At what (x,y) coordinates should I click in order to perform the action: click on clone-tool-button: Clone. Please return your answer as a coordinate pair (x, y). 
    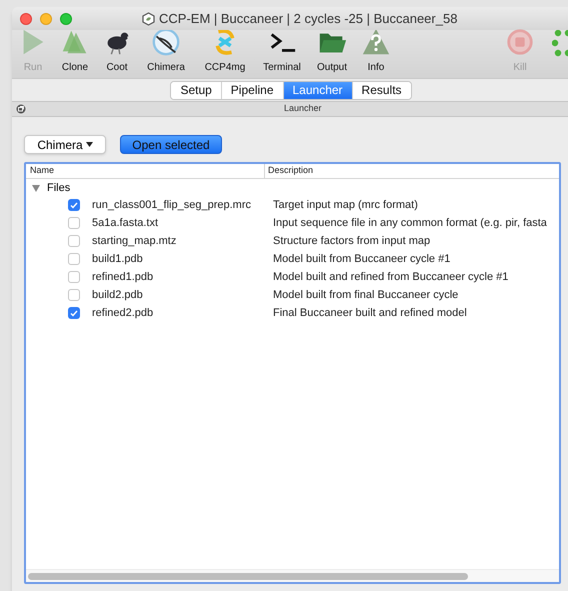
    Looking at the image, I should click on (75, 51).